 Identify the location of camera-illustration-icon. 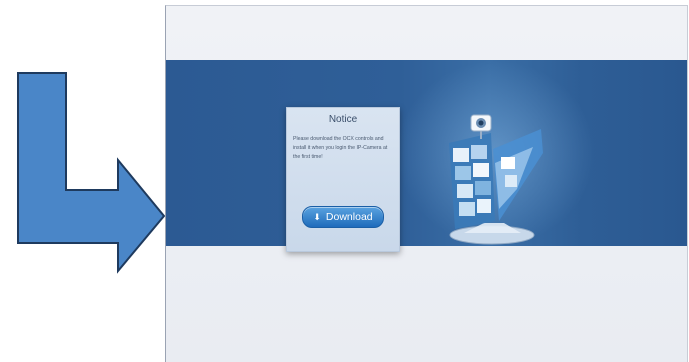
(496, 179).